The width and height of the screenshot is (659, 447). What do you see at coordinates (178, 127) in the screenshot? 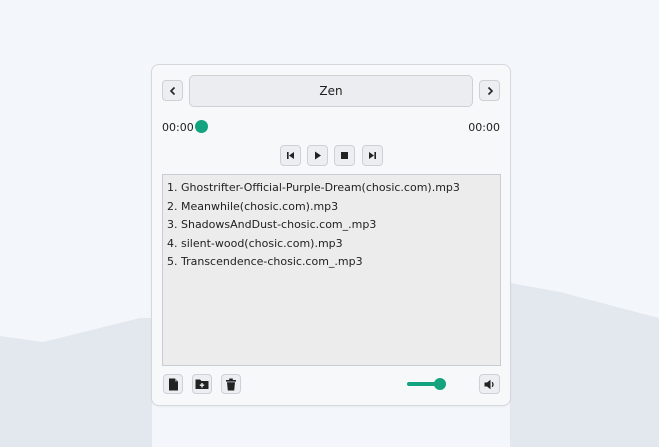
I see `current-time: 00:00` at bounding box center [178, 127].